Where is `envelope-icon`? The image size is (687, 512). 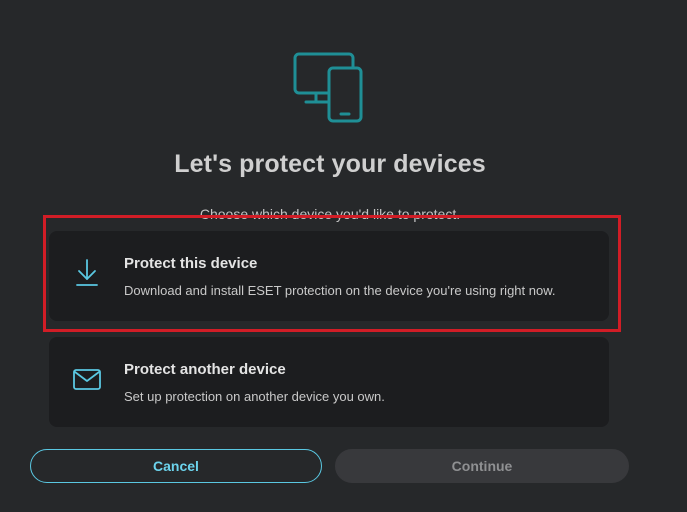 envelope-icon is located at coordinates (87, 379).